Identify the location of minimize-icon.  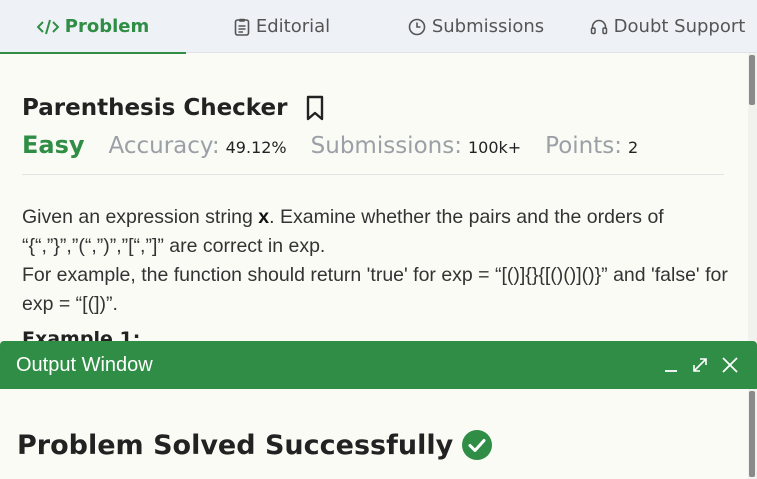
(671, 365).